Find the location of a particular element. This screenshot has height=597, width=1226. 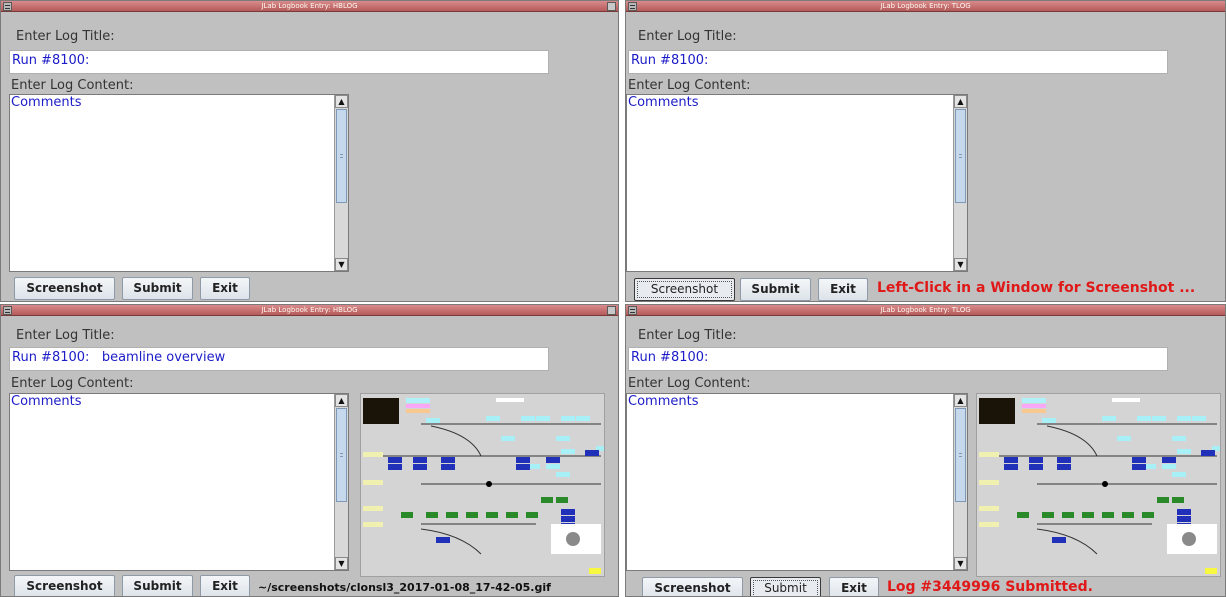

window-title: JLab Logbook Entry: TLOG is located at coordinates (925, 6).